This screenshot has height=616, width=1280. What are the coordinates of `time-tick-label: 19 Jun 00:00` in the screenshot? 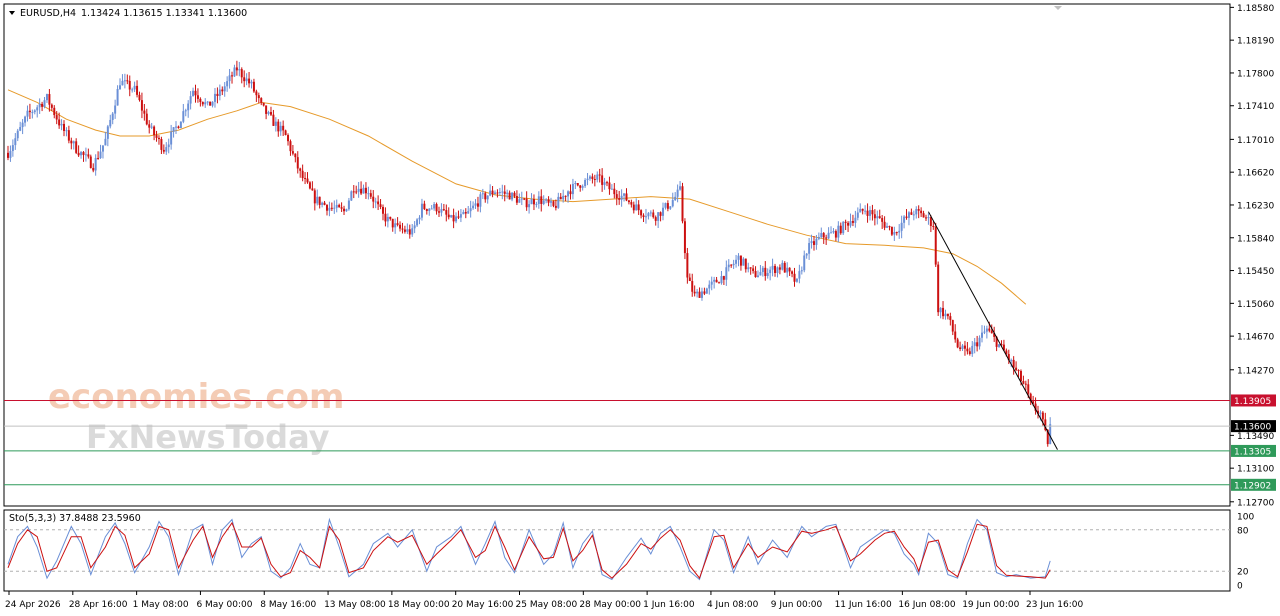 It's located at (990, 605).